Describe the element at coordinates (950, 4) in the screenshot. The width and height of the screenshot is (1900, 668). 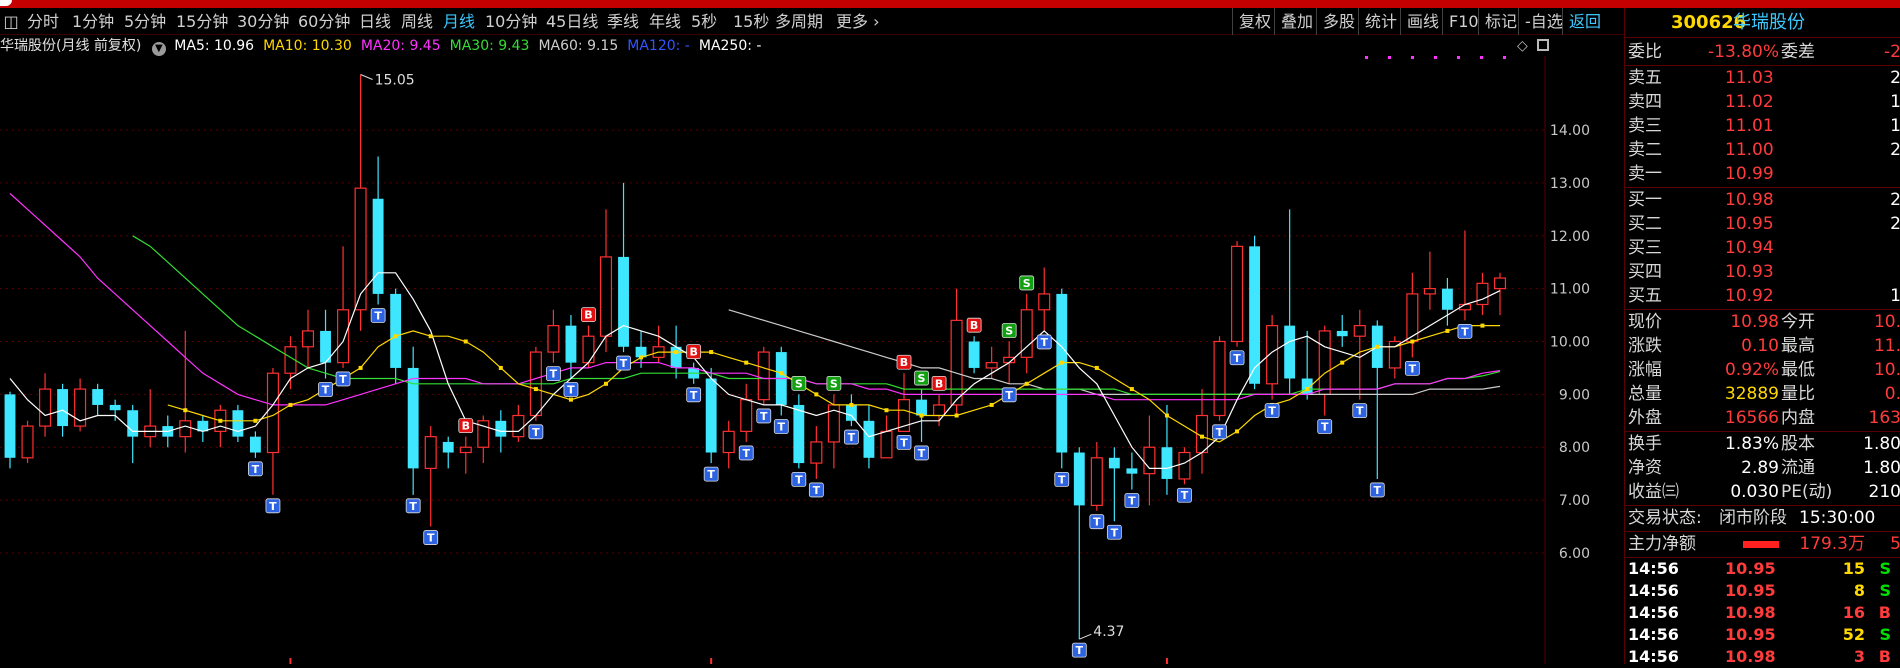
I see `top-title-strip` at that location.